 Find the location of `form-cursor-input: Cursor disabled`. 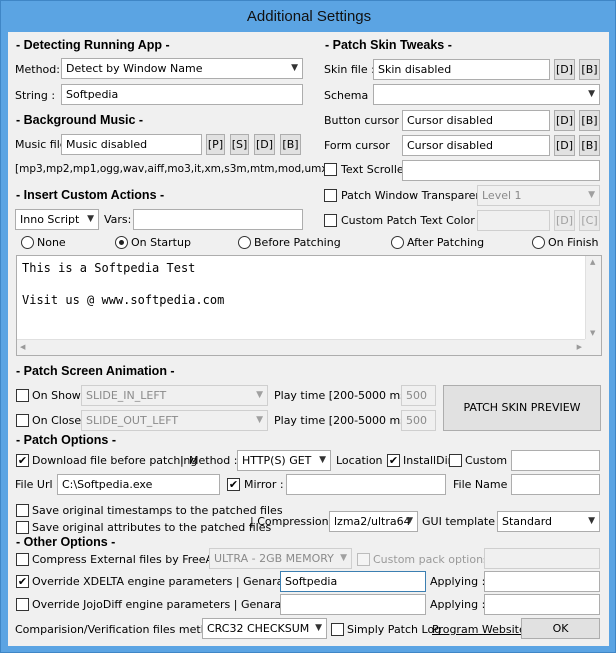

form-cursor-input: Cursor disabled is located at coordinates (476, 145).